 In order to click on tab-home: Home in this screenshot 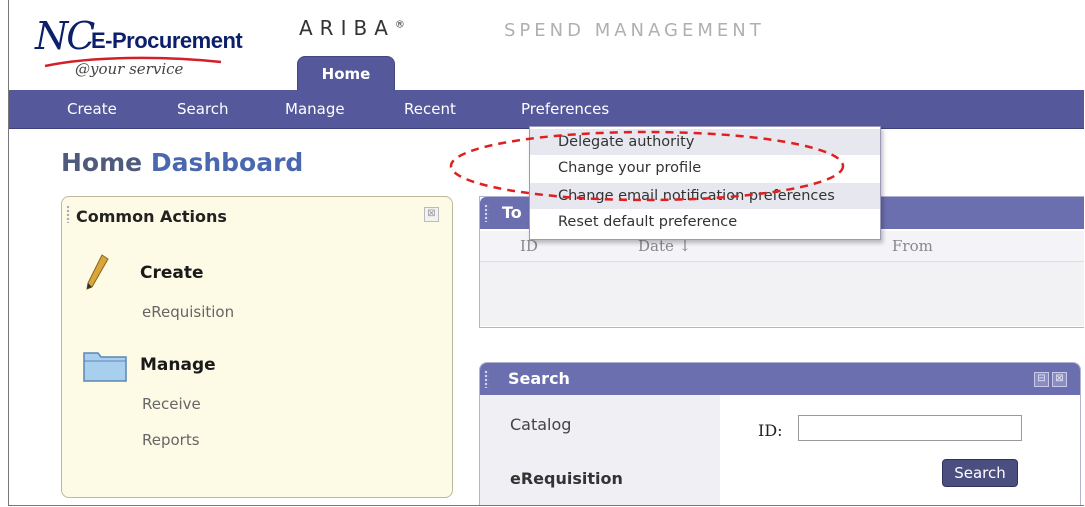, I will do `click(346, 73)`.